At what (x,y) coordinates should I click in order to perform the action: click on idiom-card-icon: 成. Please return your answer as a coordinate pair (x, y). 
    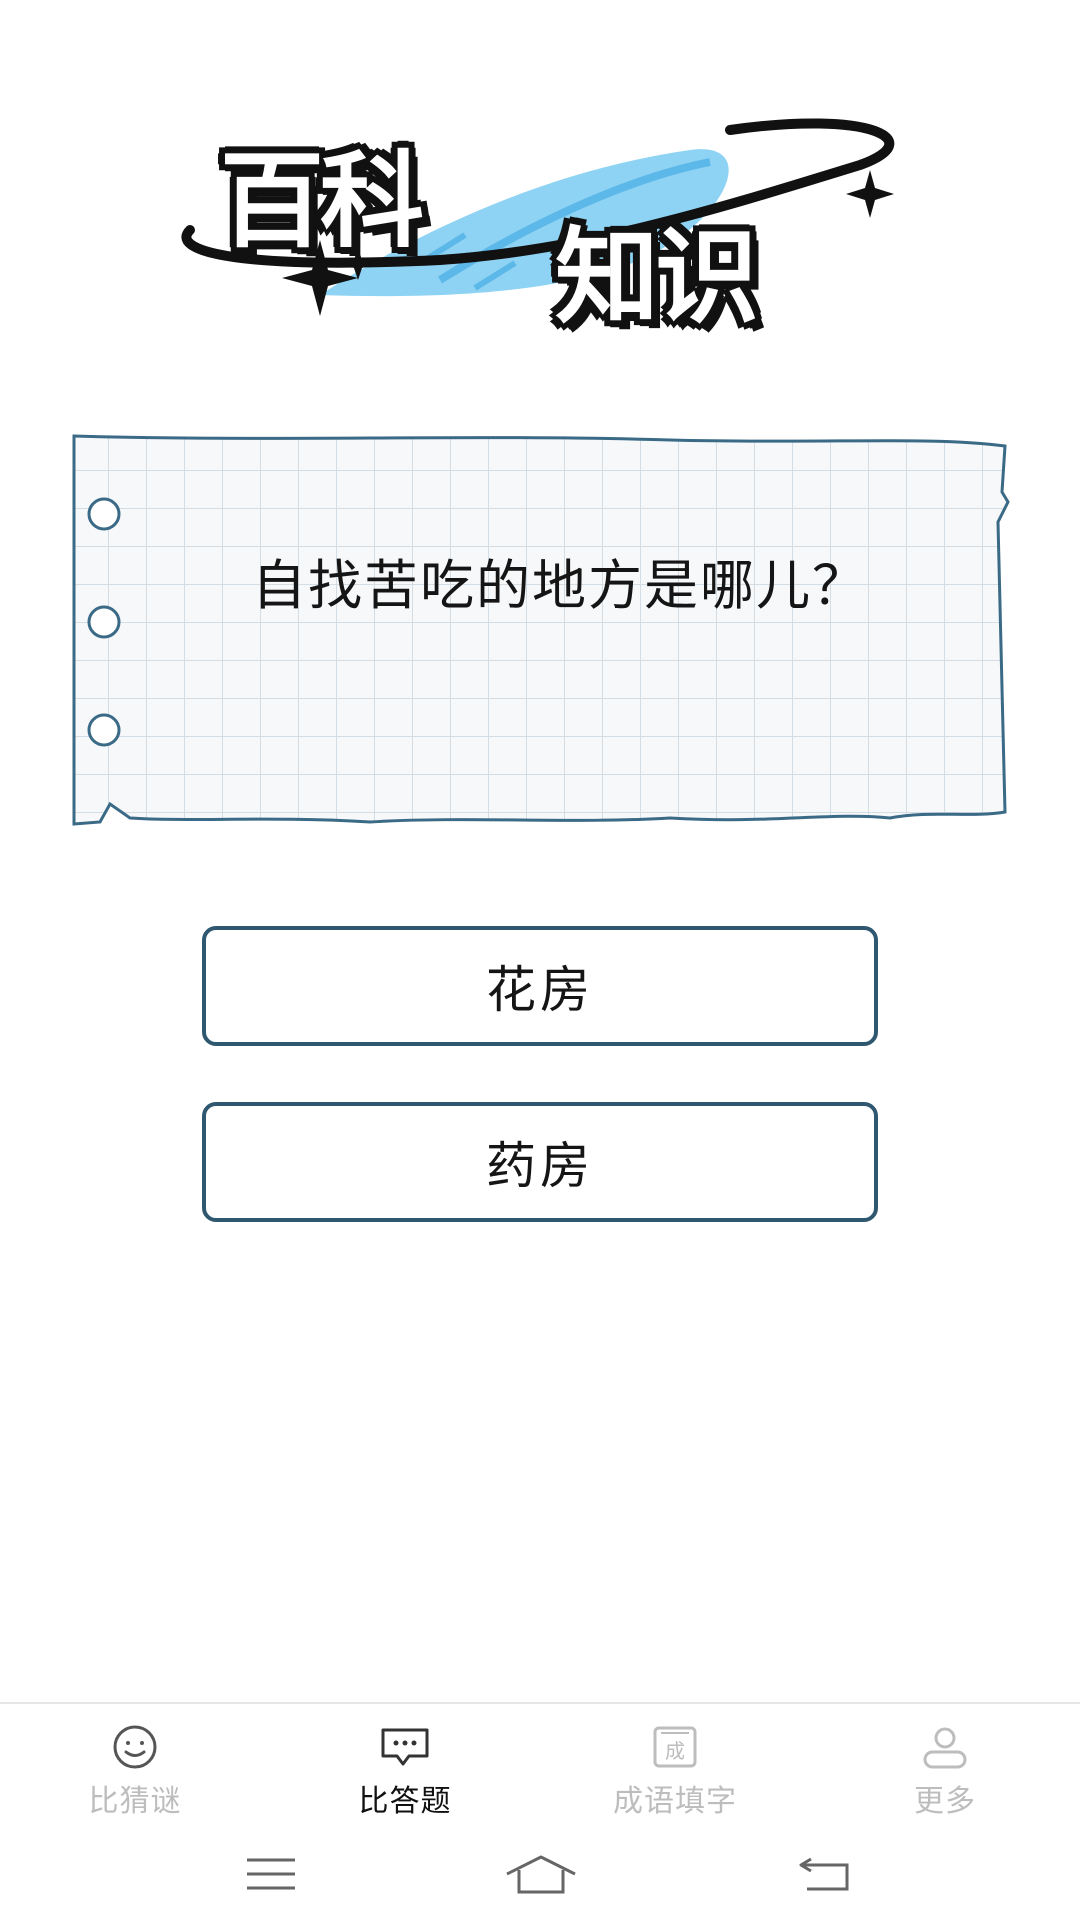
    Looking at the image, I should click on (675, 1747).